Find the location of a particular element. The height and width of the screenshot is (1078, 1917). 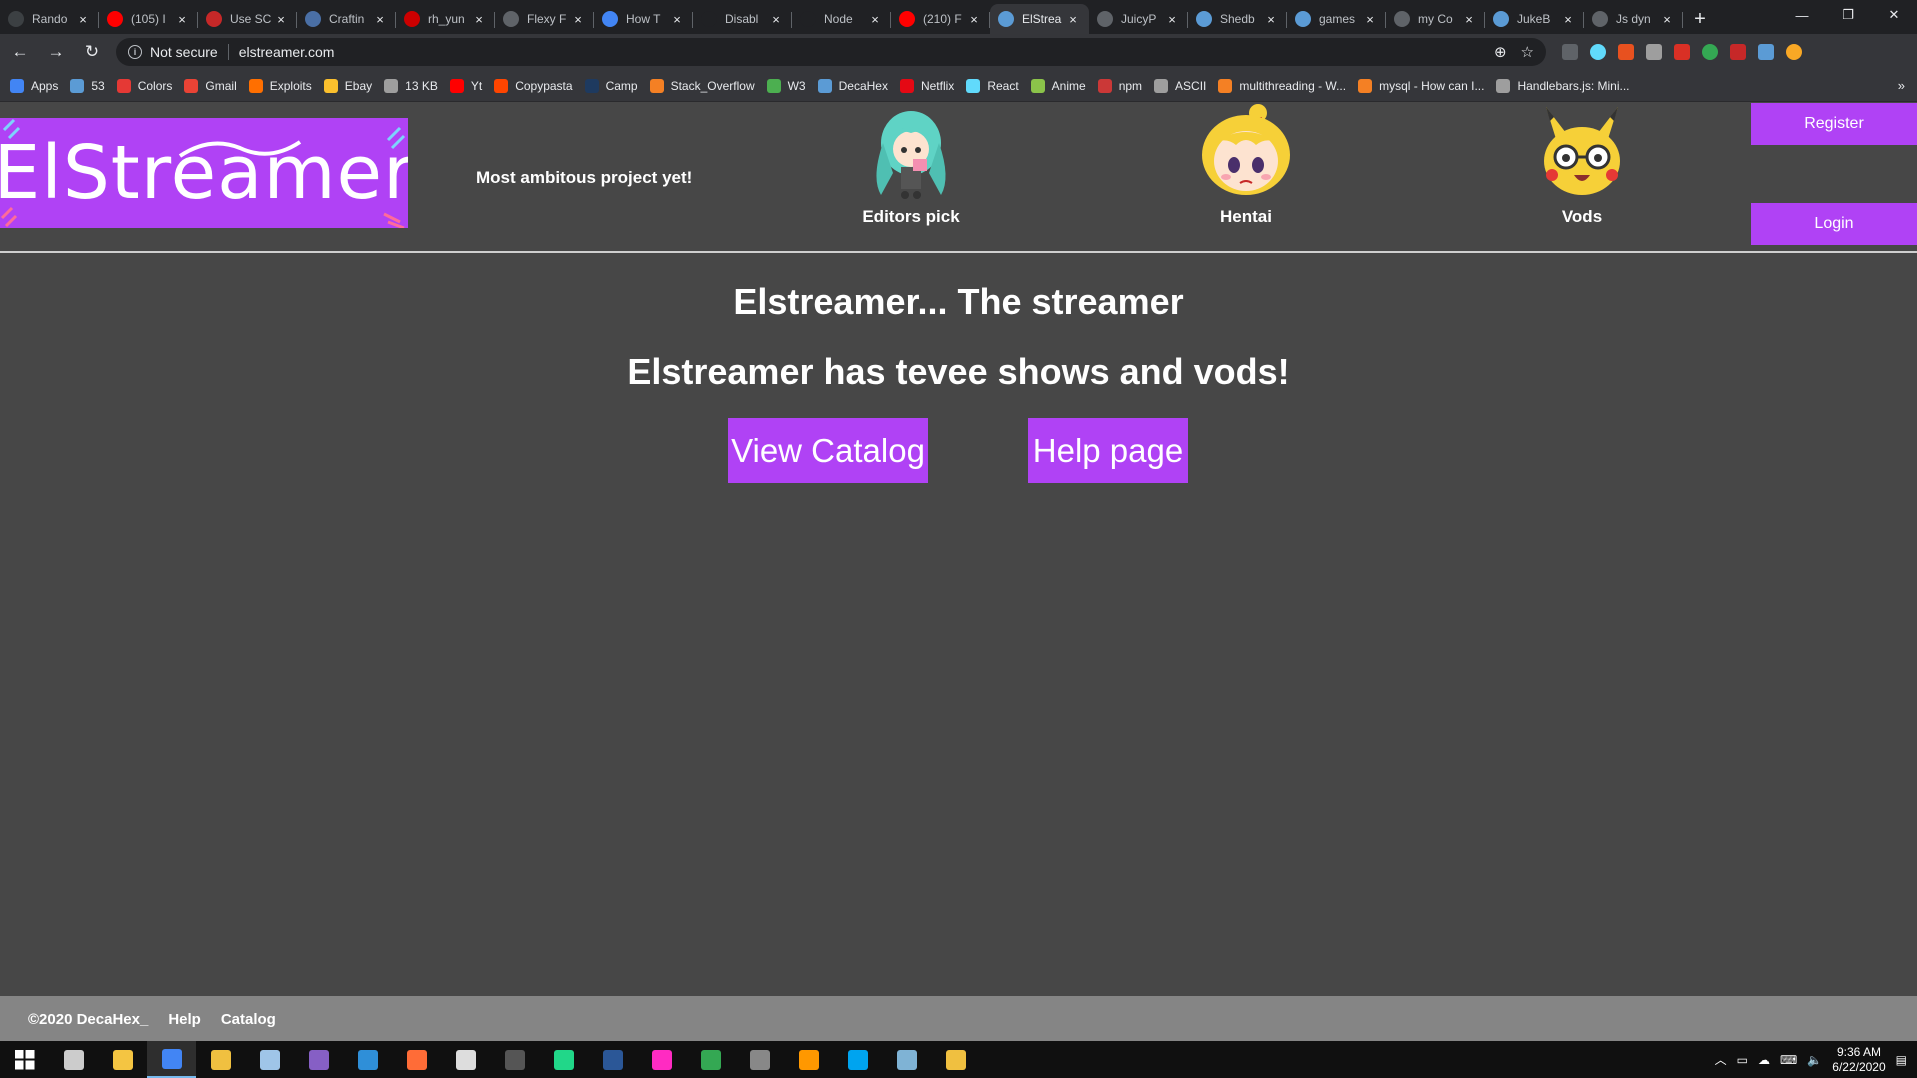

browser-tab: Flexy F × is located at coordinates (544, 19).